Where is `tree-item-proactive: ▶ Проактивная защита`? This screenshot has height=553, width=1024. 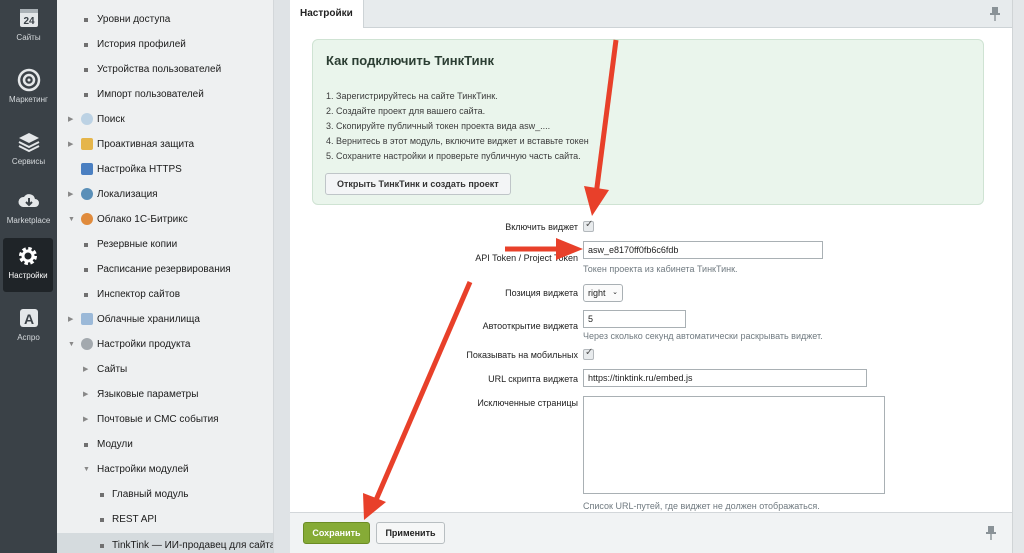 tree-item-proactive: ▶ Проактивная защита is located at coordinates (165, 144).